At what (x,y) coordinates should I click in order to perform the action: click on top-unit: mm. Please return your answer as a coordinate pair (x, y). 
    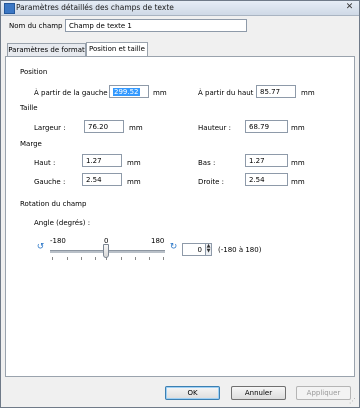
    Looking at the image, I should click on (308, 93).